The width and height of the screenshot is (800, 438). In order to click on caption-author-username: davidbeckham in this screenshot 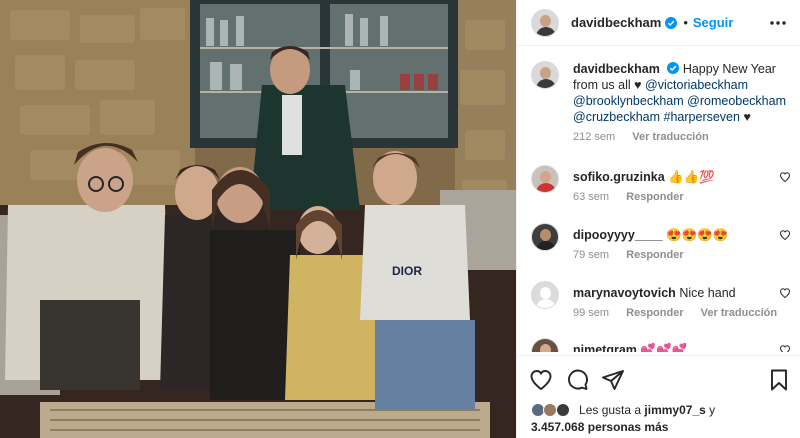, I will do `click(616, 69)`.